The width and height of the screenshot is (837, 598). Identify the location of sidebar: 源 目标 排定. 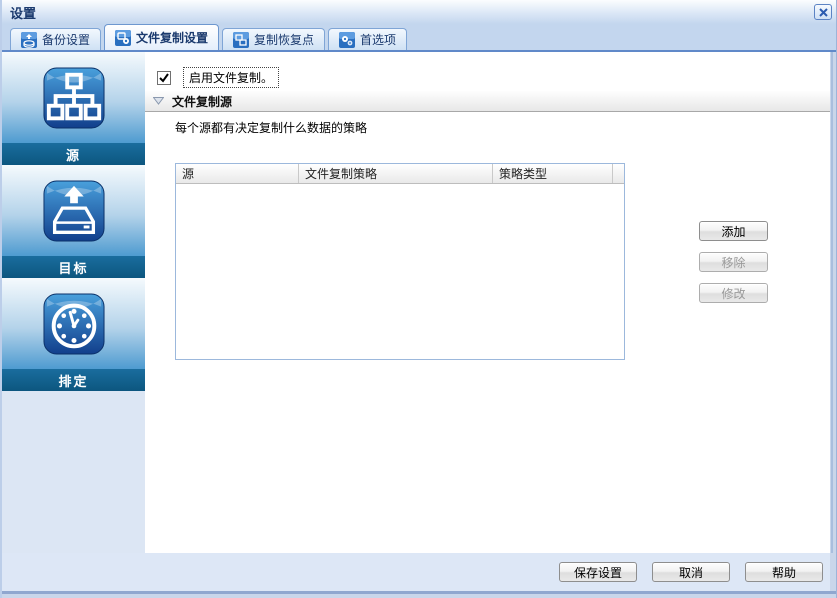
(73, 302).